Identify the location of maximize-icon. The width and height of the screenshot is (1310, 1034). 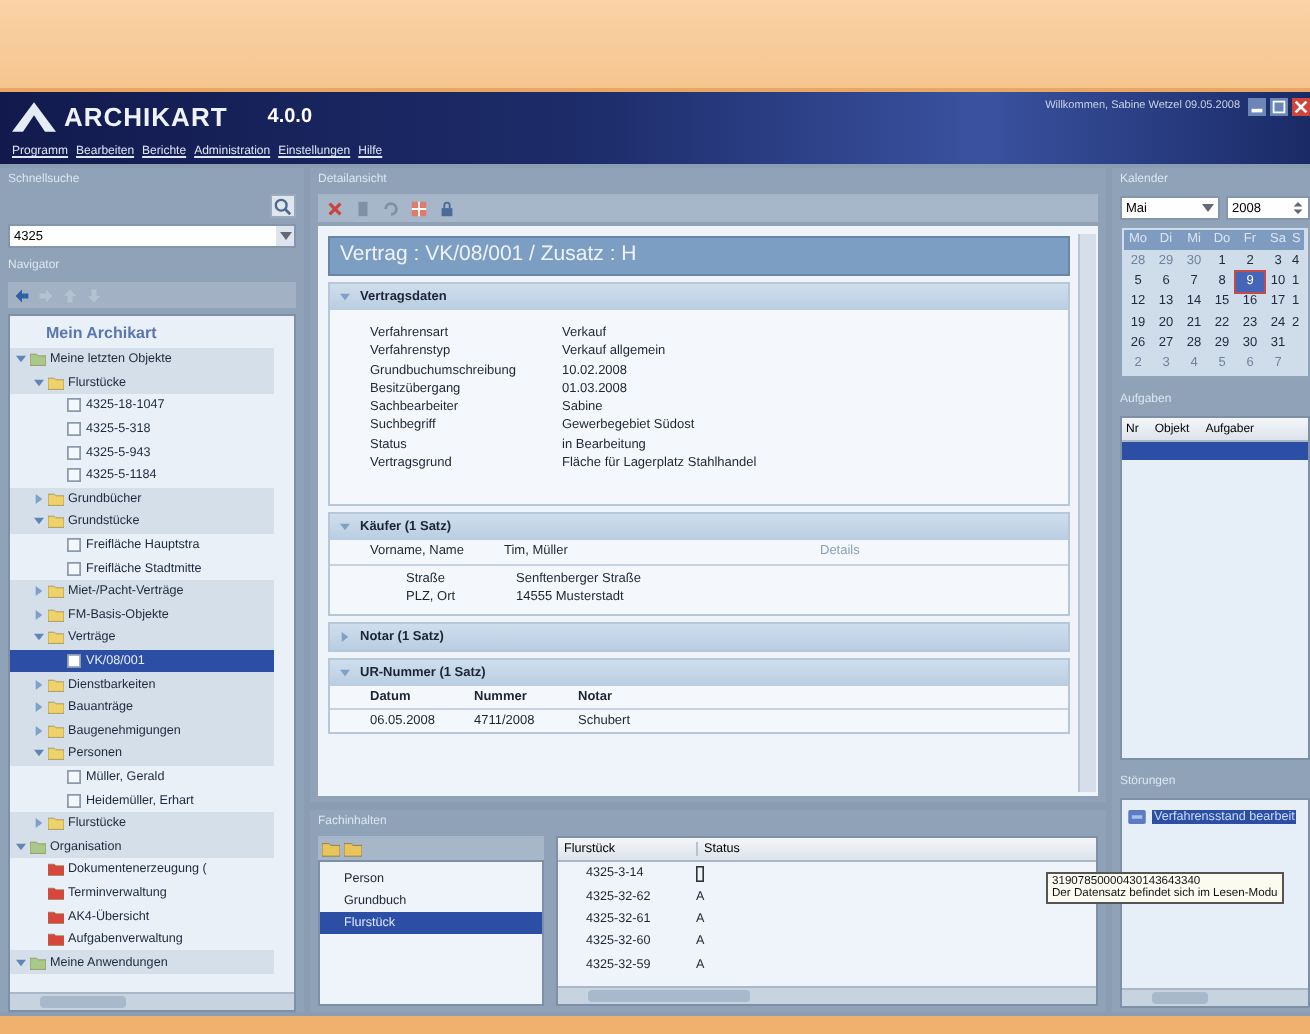
(1279, 107).